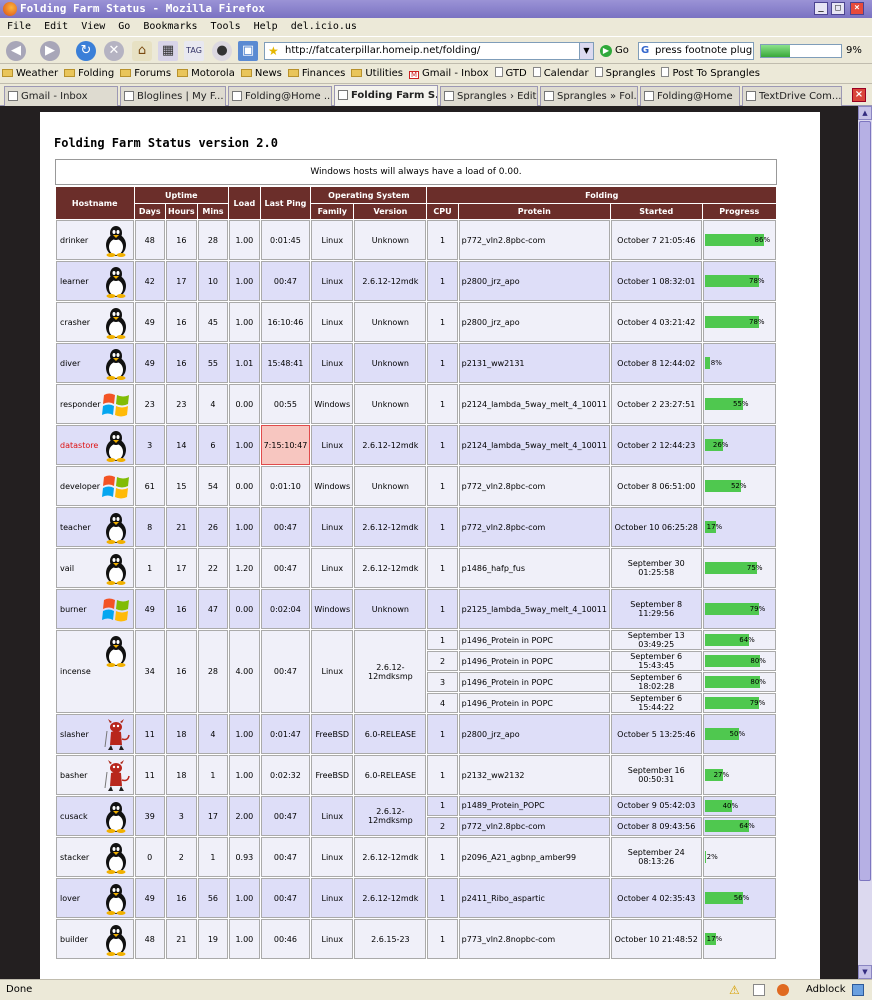  What do you see at coordinates (146, 74) in the screenshot?
I see `bookmark-forums: Forums` at bounding box center [146, 74].